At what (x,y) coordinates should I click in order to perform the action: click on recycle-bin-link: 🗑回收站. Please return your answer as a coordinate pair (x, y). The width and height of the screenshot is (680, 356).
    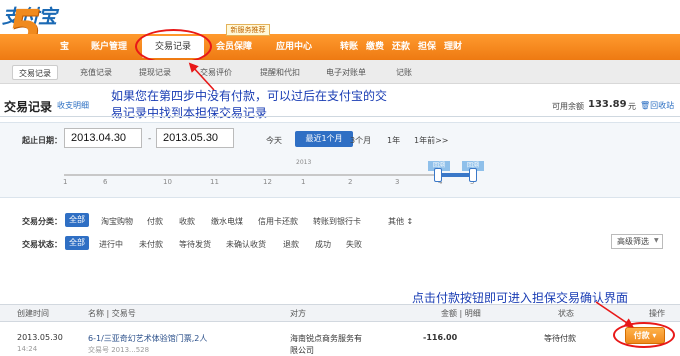
    Looking at the image, I should click on (657, 105).